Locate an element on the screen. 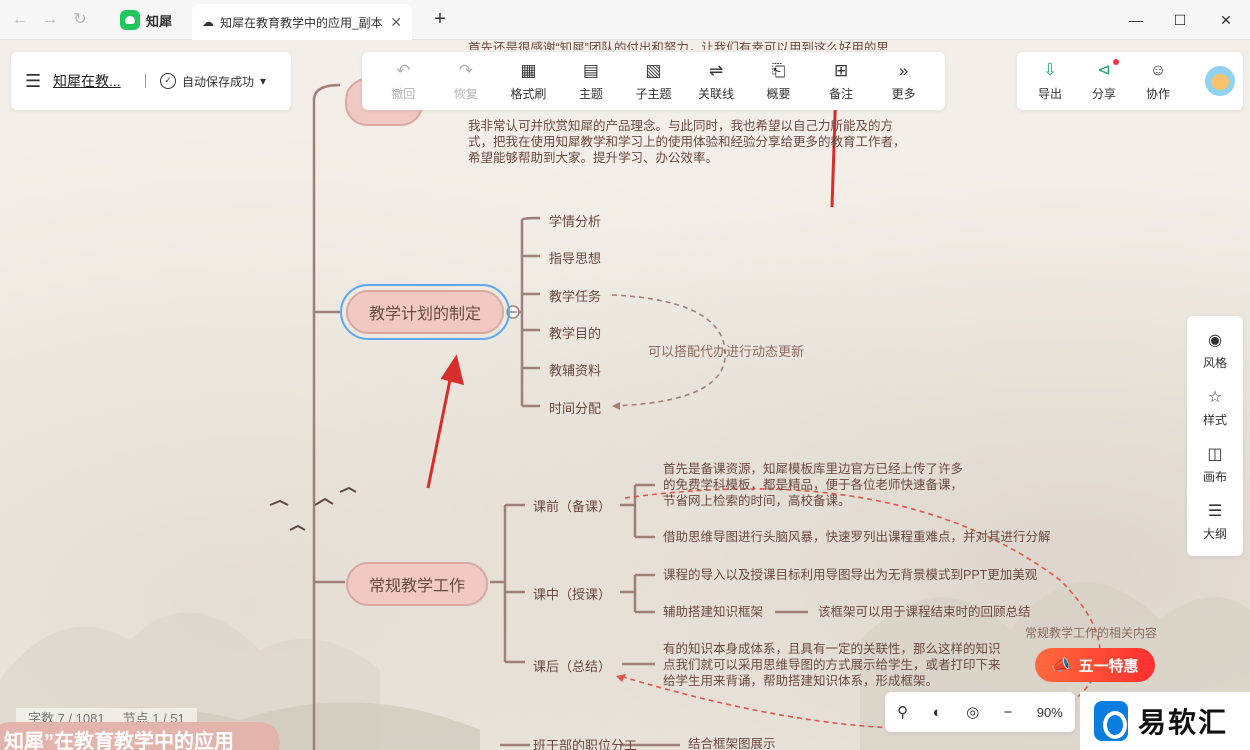 This screenshot has height=750, width=1250. save-status: ✓ 自动保存成功 ▾ is located at coordinates (213, 81).